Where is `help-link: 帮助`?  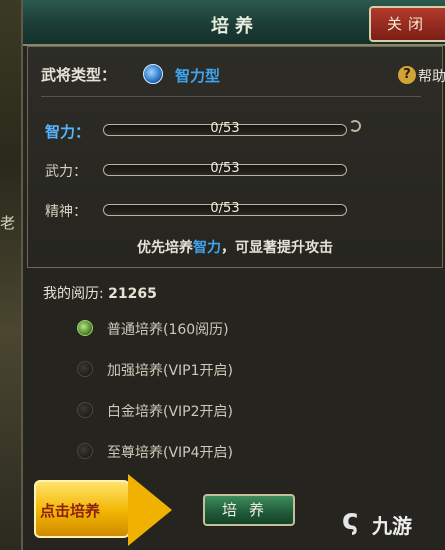 help-link: 帮助 is located at coordinates (431, 76).